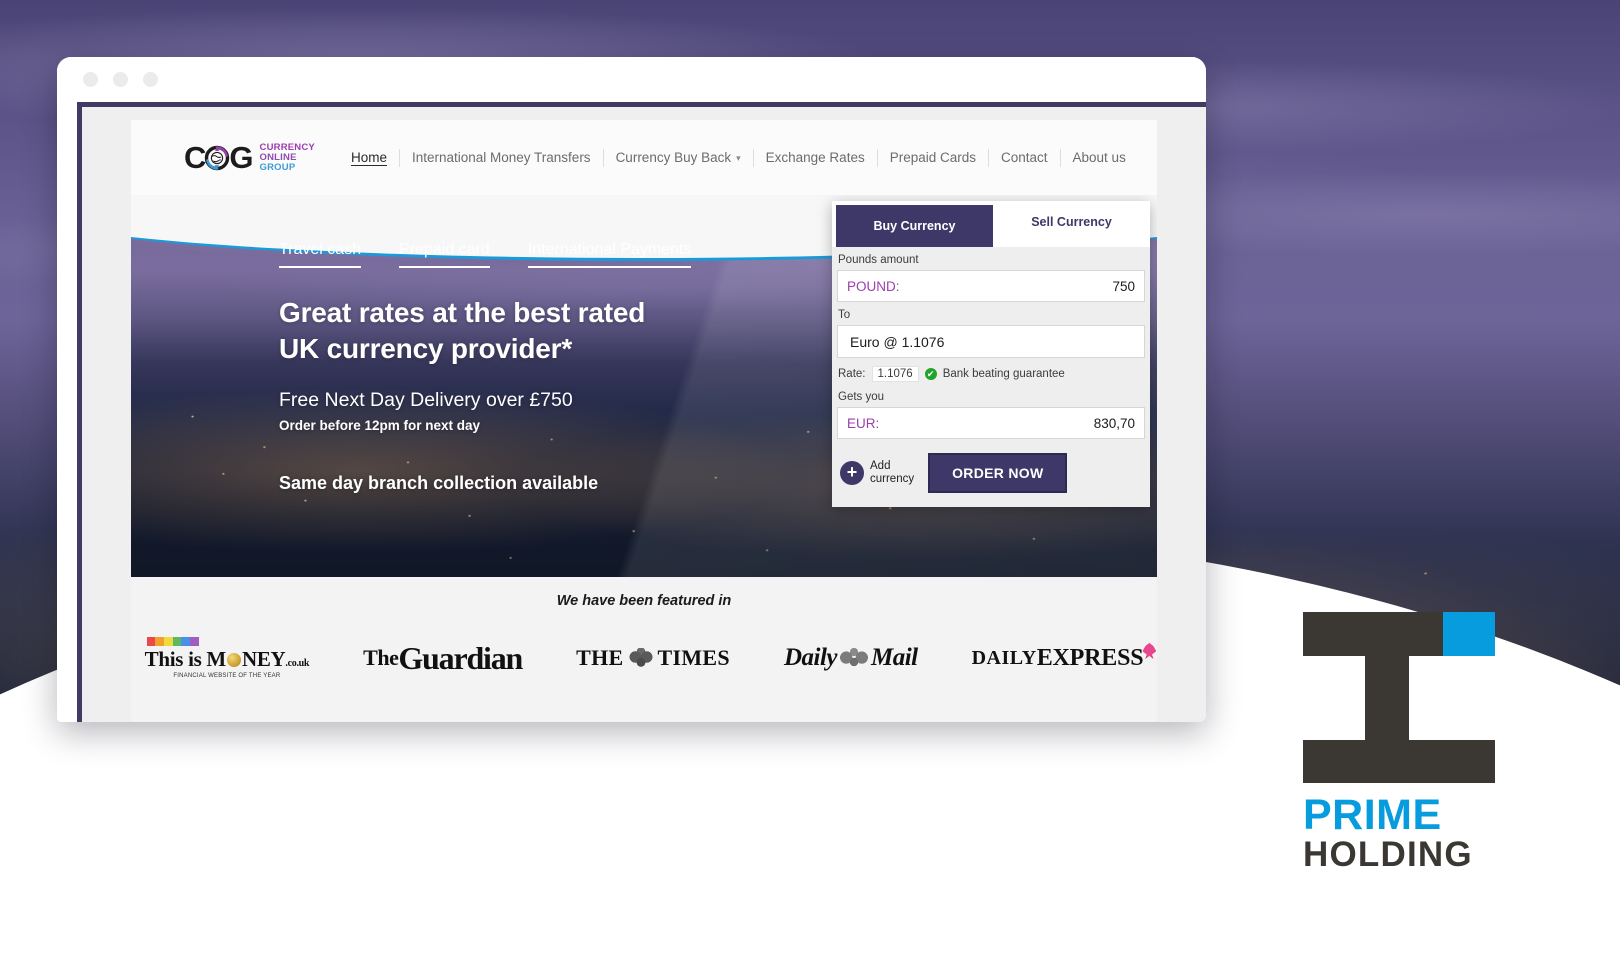 The height and width of the screenshot is (972, 1620). Describe the element at coordinates (233, 660) in the screenshot. I see `this-is-money-coin-icon` at that location.